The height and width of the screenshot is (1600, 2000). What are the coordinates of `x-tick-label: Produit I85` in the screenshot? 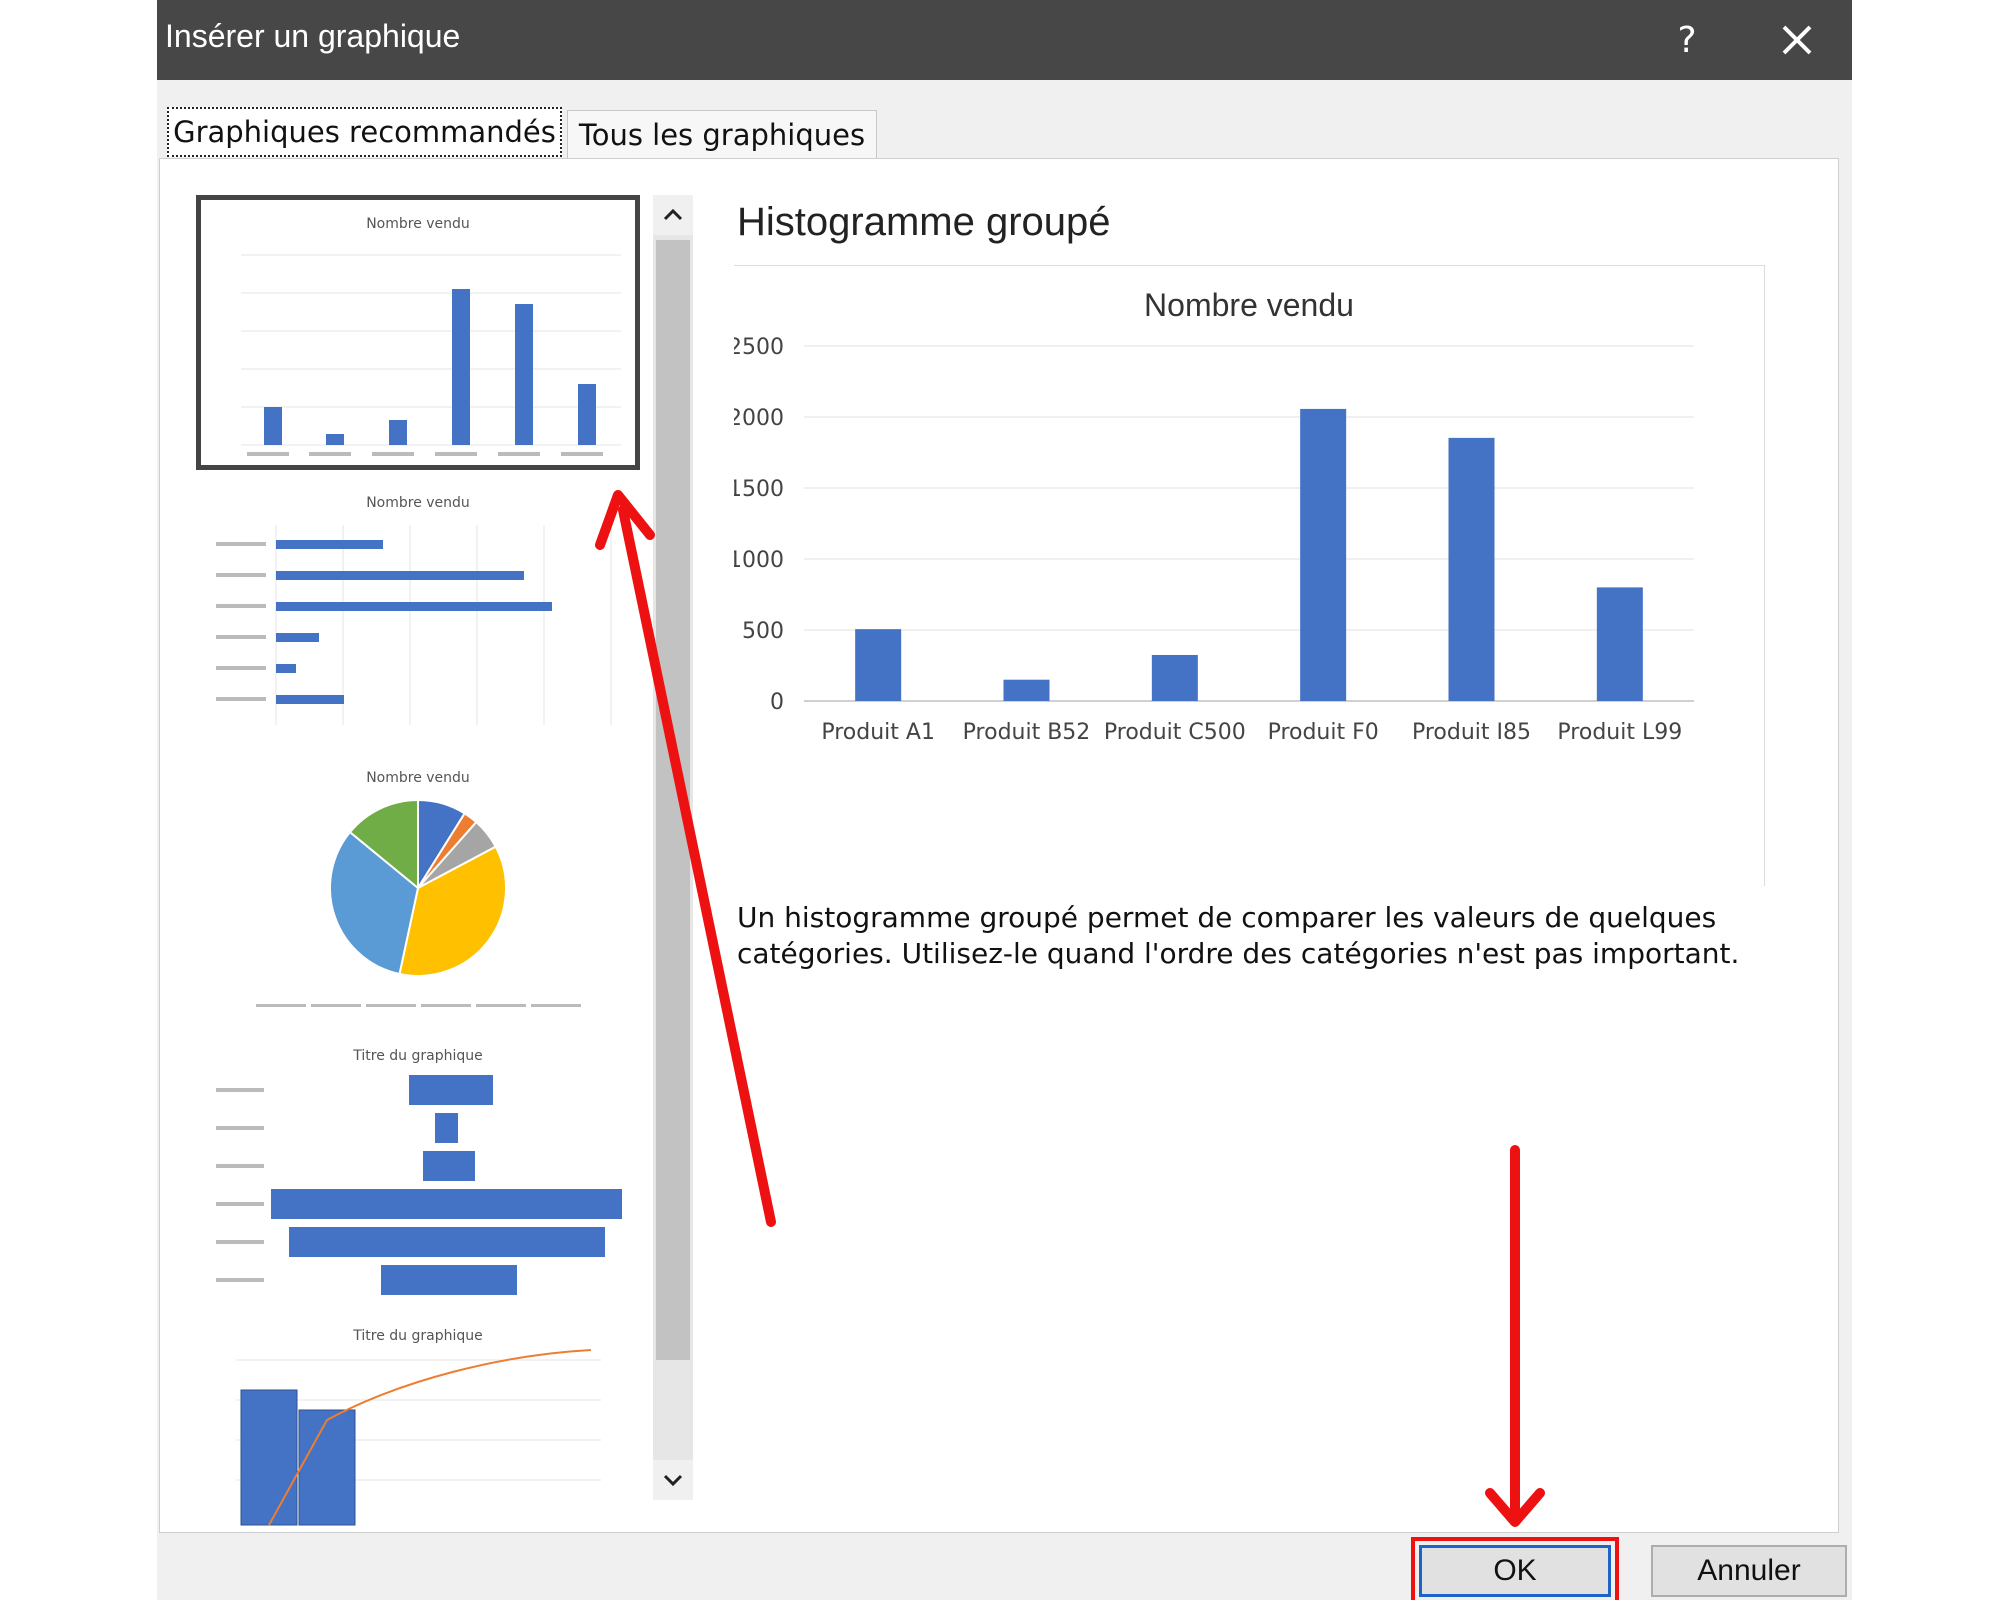 It's located at (1471, 732).